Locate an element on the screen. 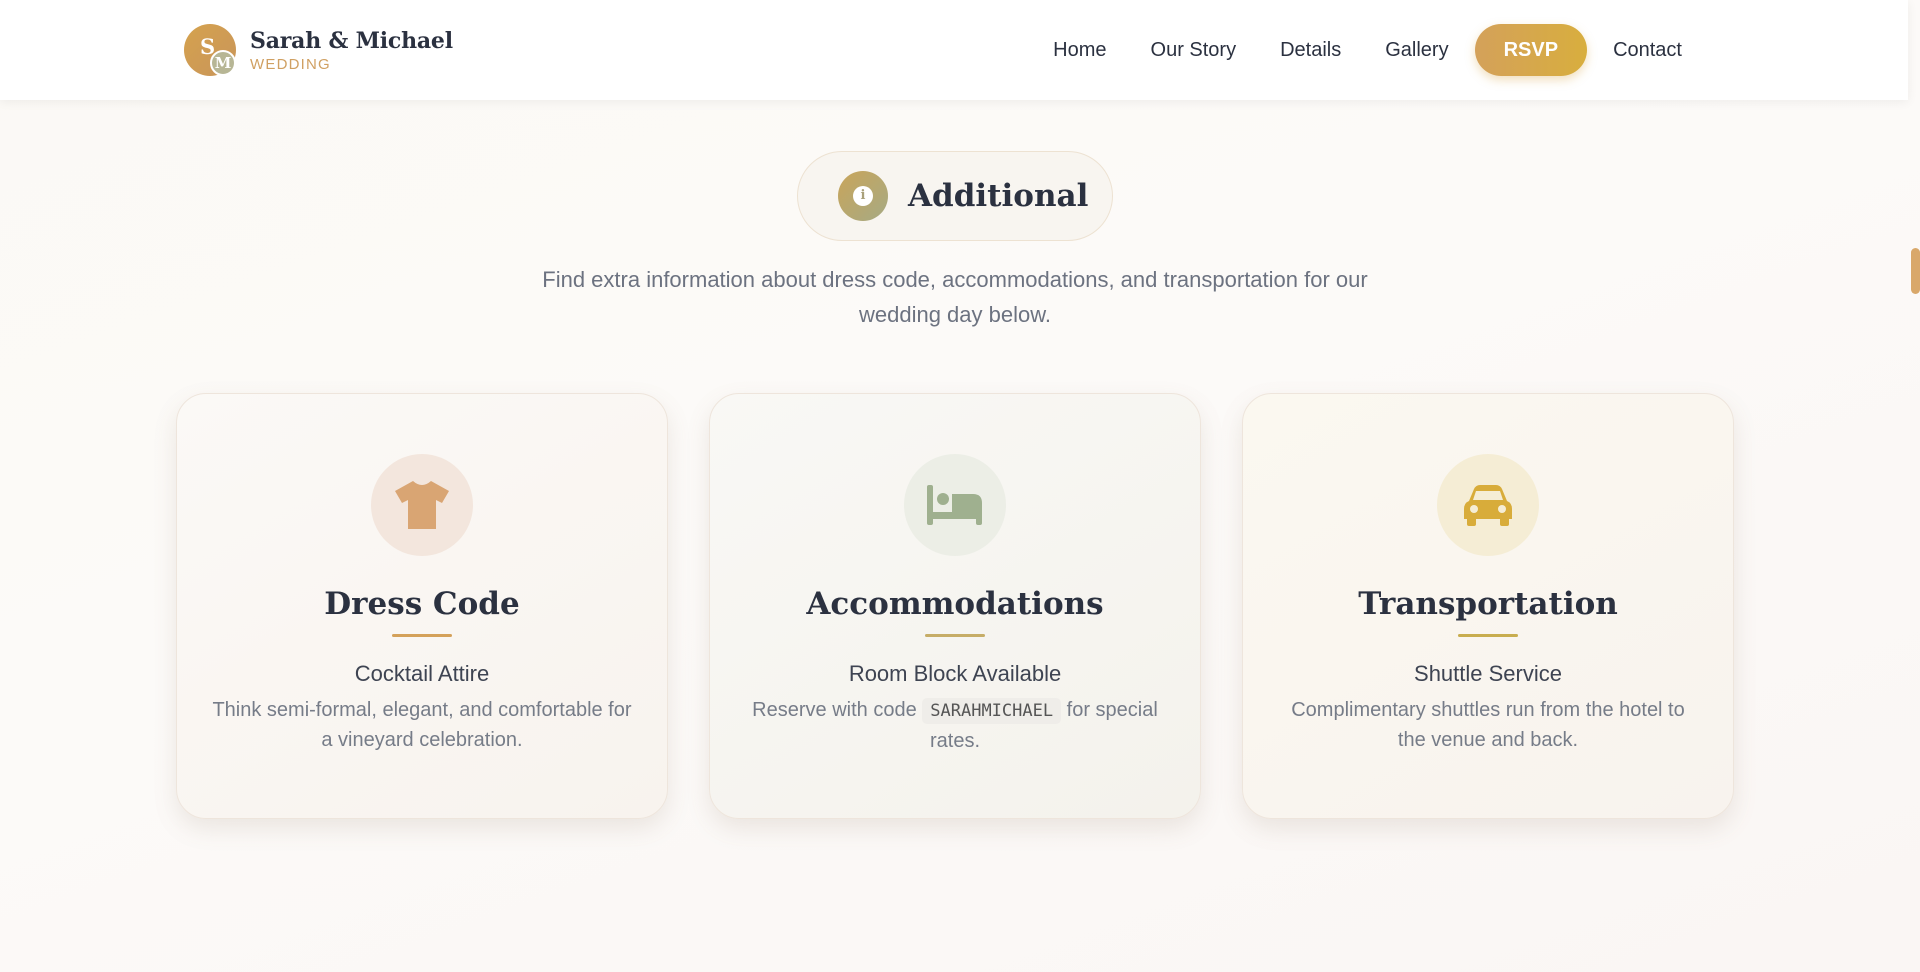  nav-details: Details is located at coordinates (1310, 50).